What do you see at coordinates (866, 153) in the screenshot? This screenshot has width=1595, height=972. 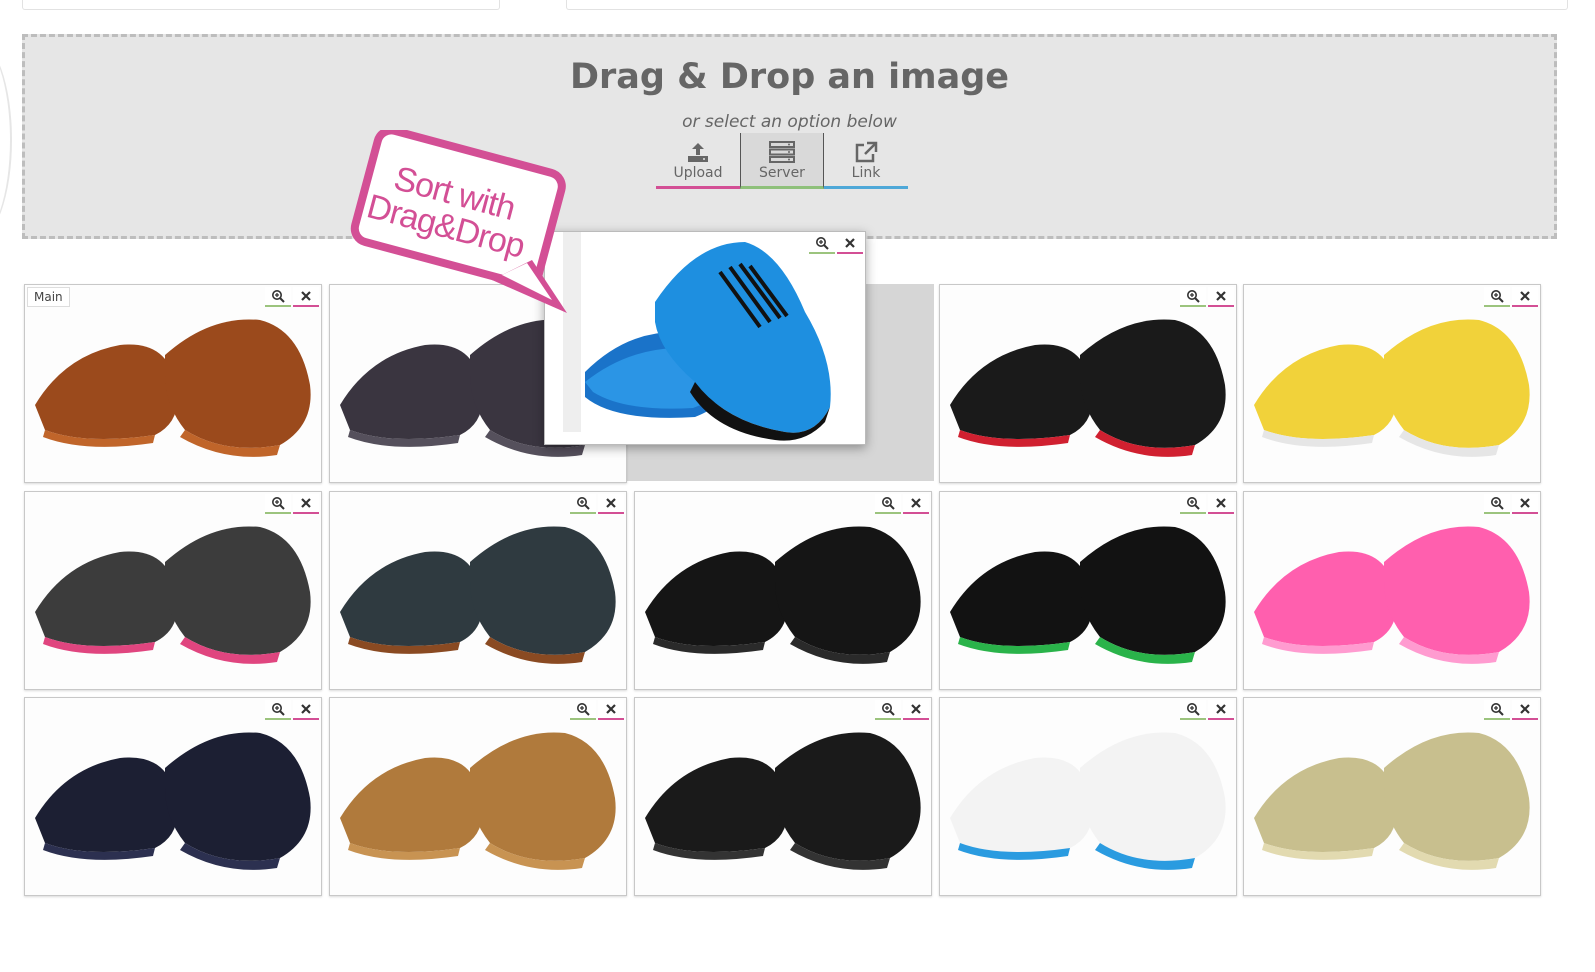 I see `external-link-icon` at bounding box center [866, 153].